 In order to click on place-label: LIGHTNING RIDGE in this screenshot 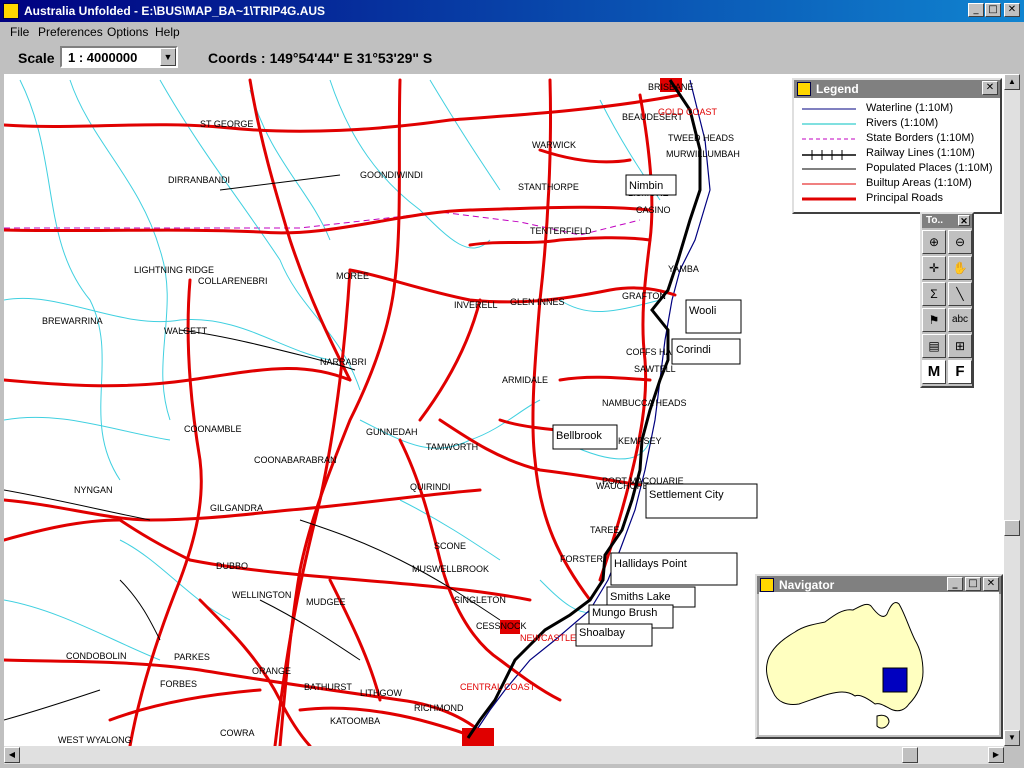, I will do `click(174, 270)`.